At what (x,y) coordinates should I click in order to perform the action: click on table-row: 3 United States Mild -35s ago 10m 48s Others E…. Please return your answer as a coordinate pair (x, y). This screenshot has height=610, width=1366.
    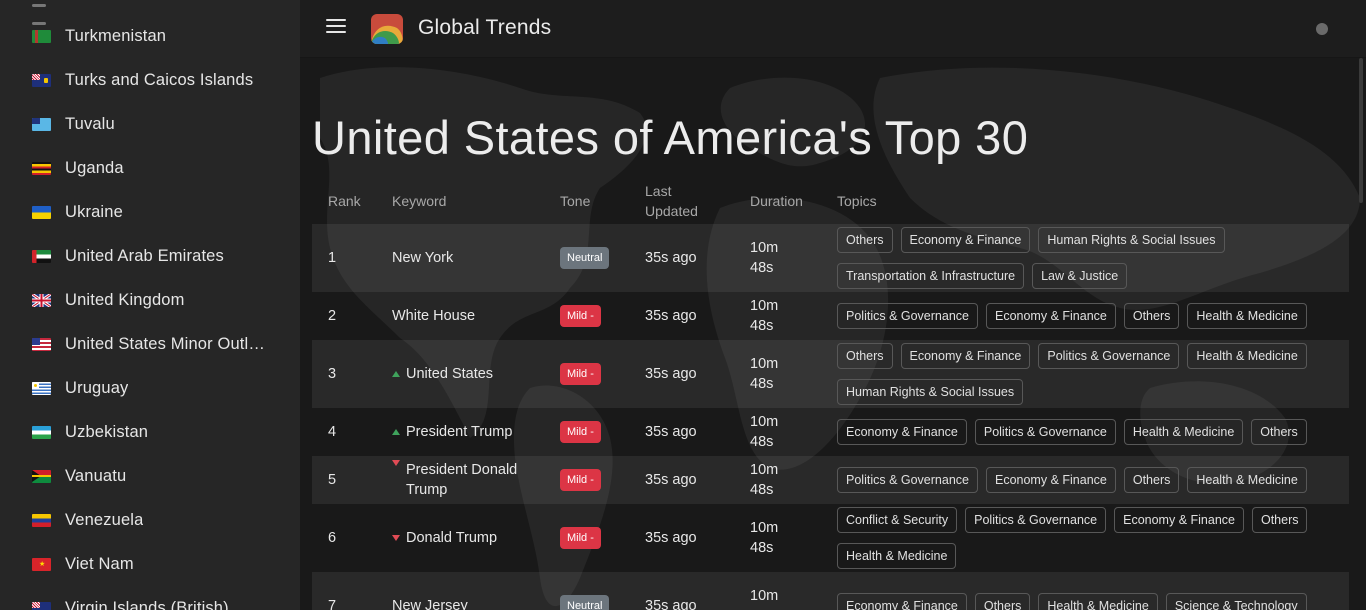
    Looking at the image, I should click on (830, 374).